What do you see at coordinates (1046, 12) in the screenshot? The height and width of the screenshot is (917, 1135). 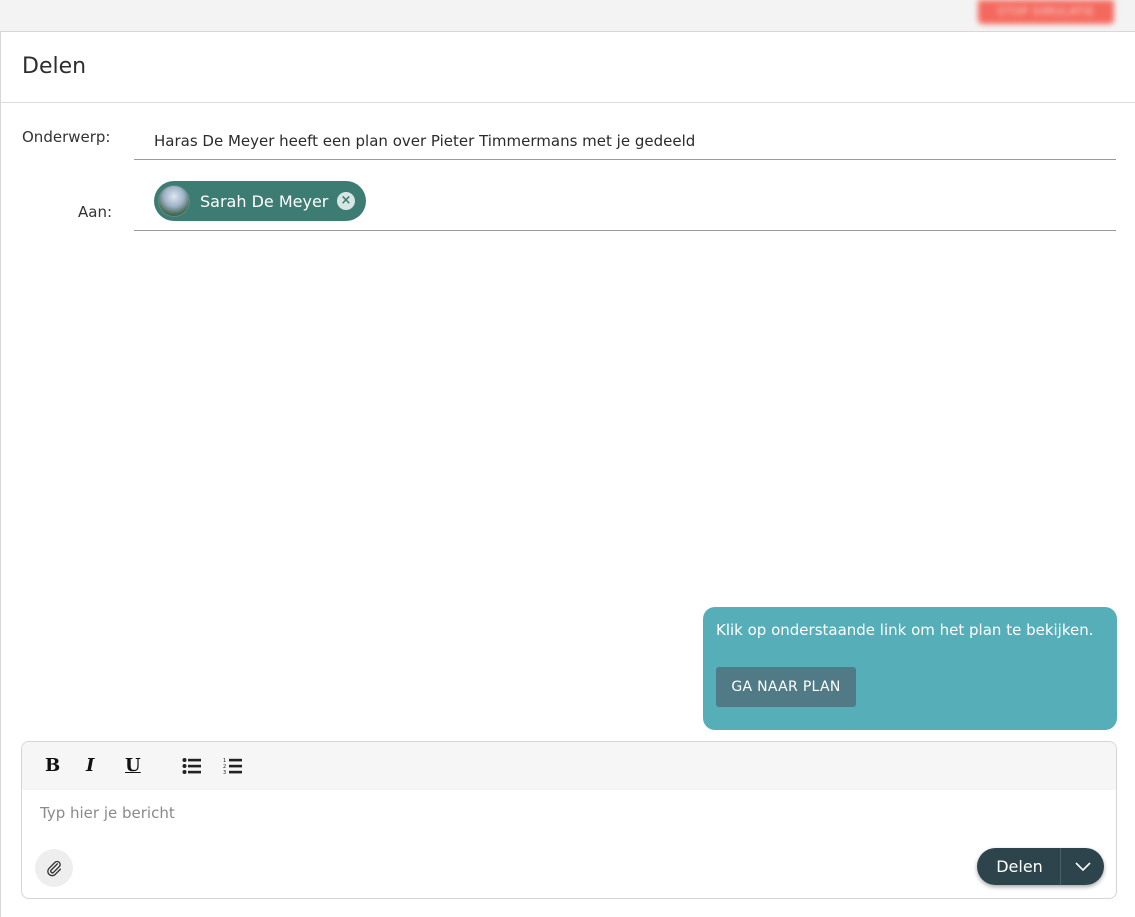 I see `stop-simulation-button: STOP SIMULATIE` at bounding box center [1046, 12].